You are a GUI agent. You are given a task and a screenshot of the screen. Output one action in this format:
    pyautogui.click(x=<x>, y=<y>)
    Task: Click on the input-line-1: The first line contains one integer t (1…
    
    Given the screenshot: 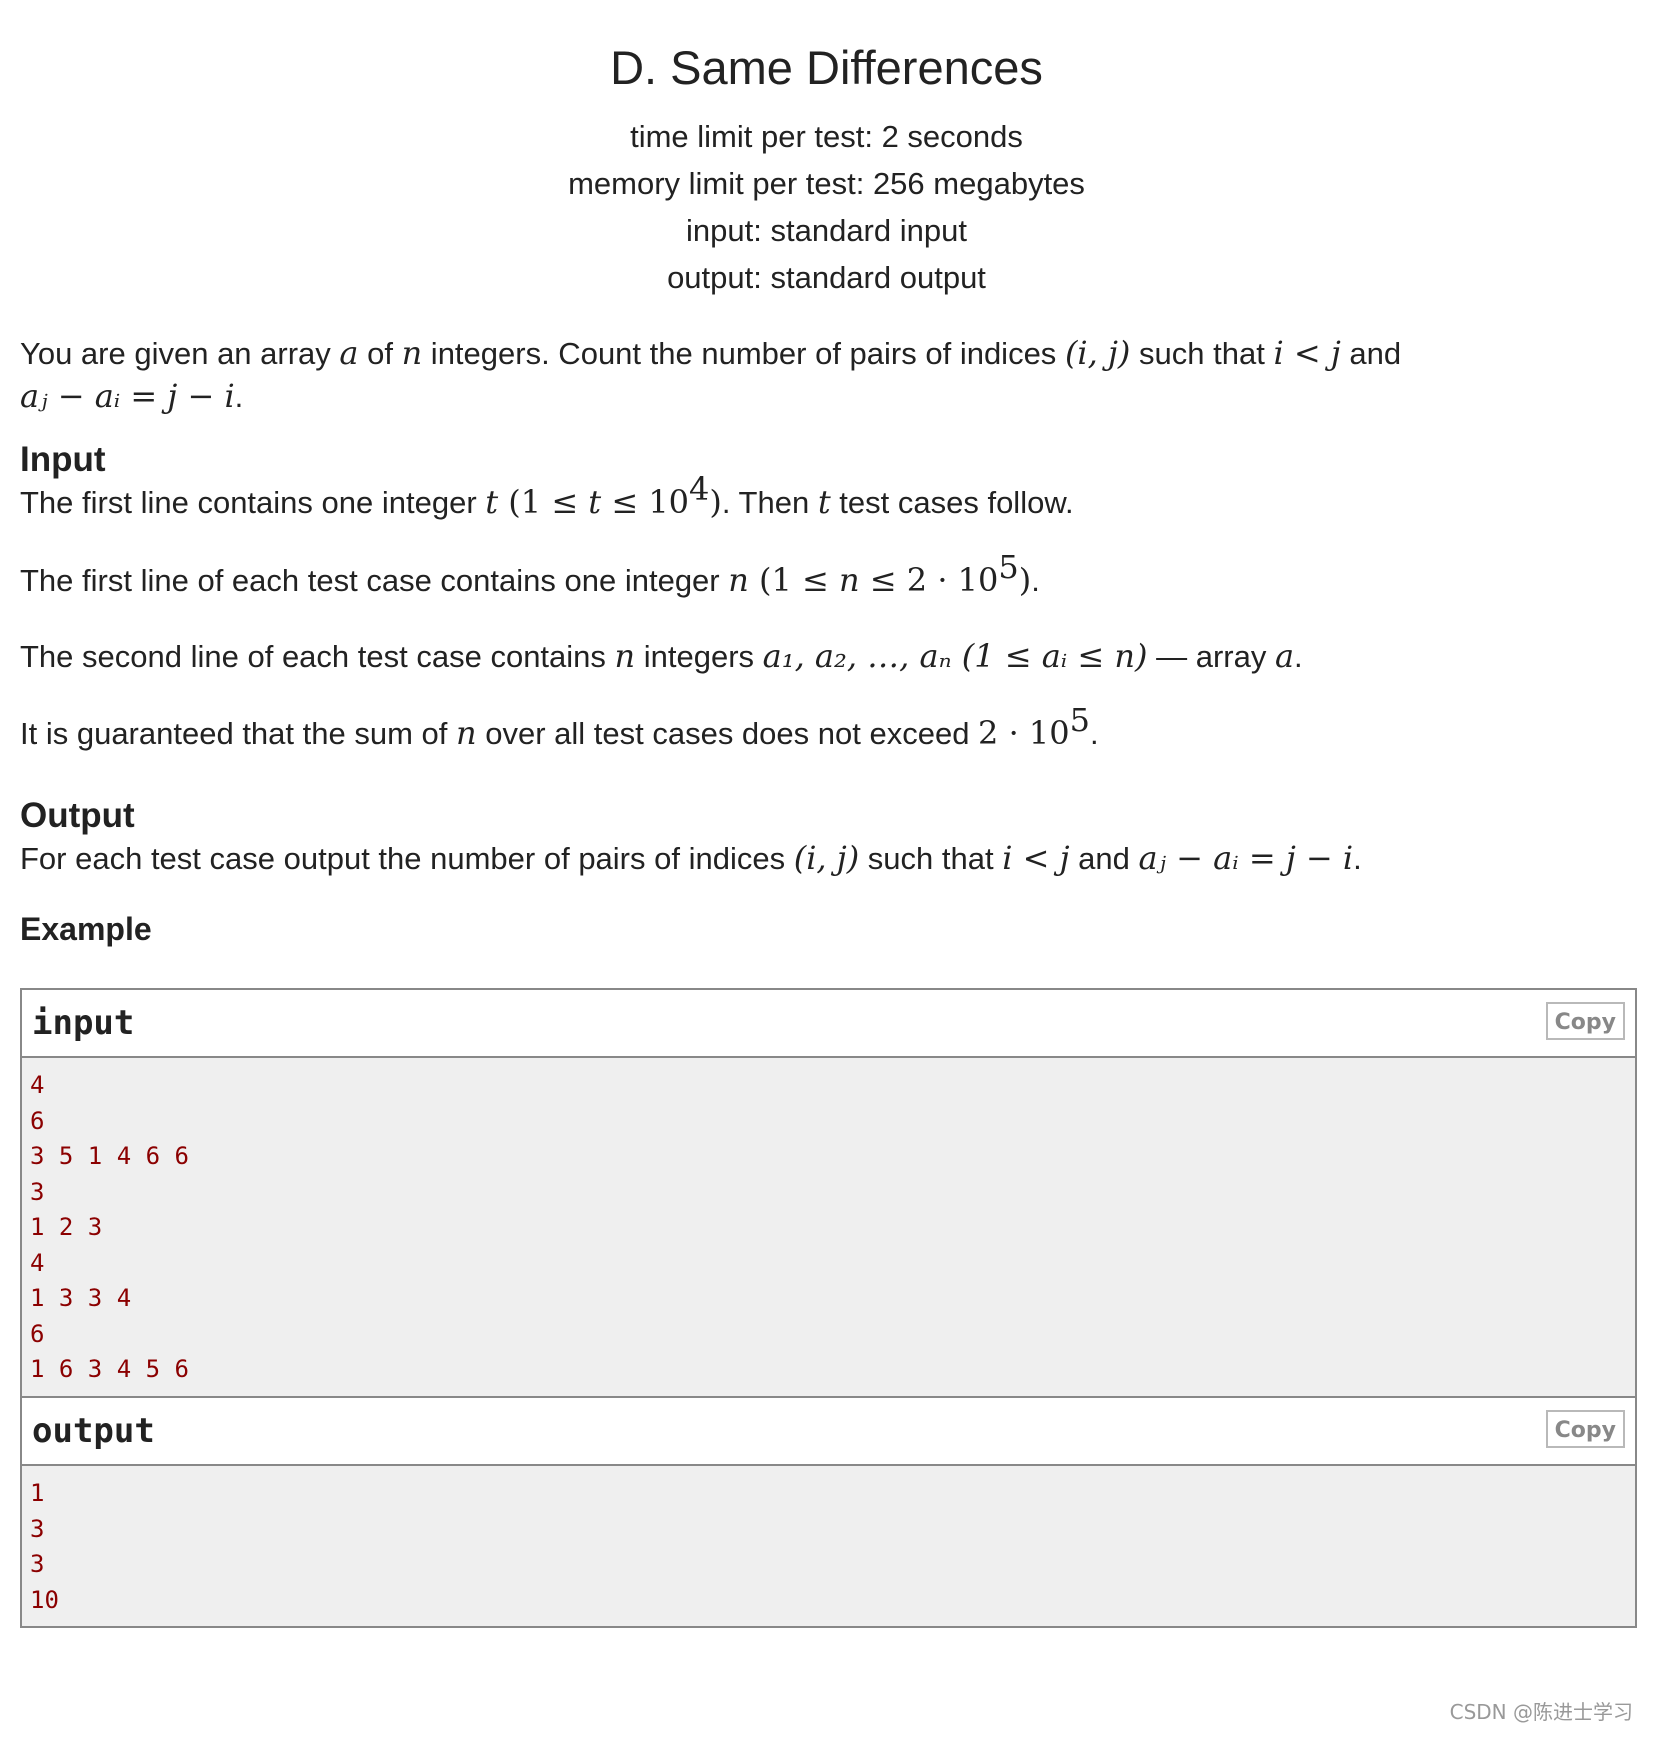 What is the action you would take?
    pyautogui.click(x=547, y=495)
    